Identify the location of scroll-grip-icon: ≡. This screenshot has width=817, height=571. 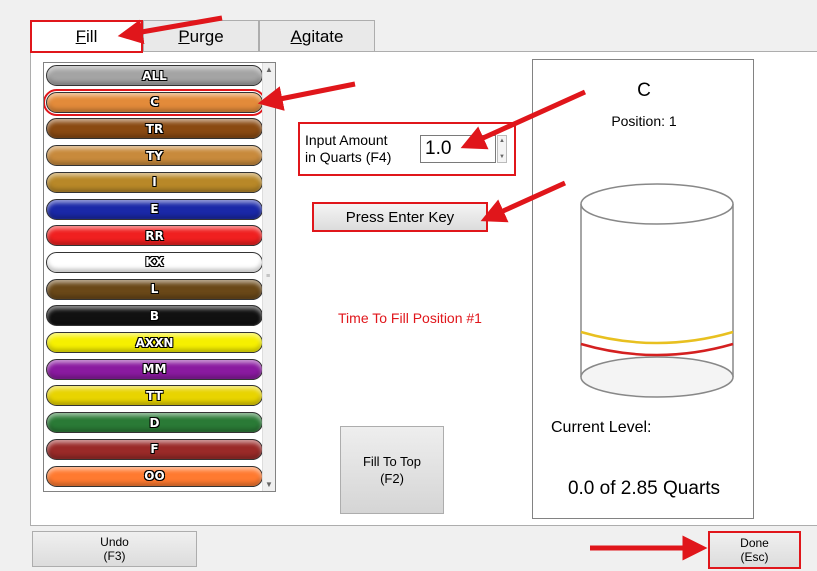
(268, 276).